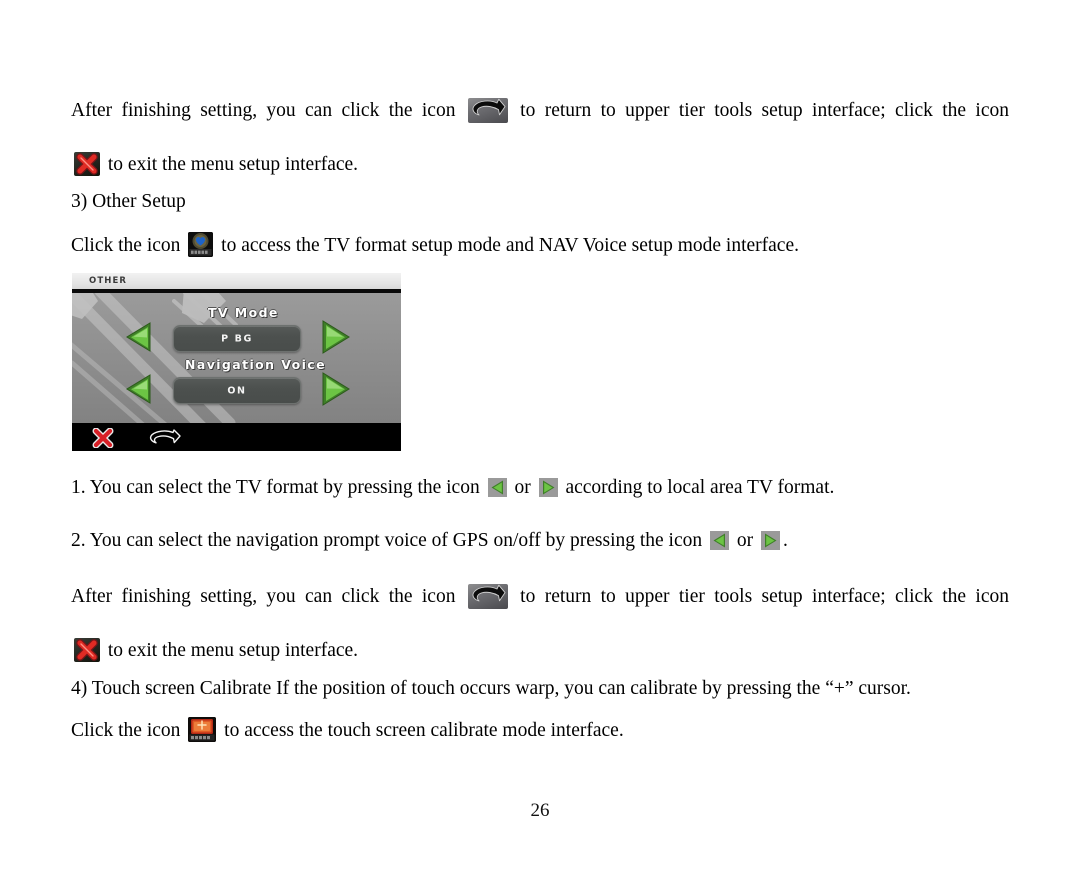  What do you see at coordinates (202, 729) in the screenshot?
I see `touch-calibrate-icon` at bounding box center [202, 729].